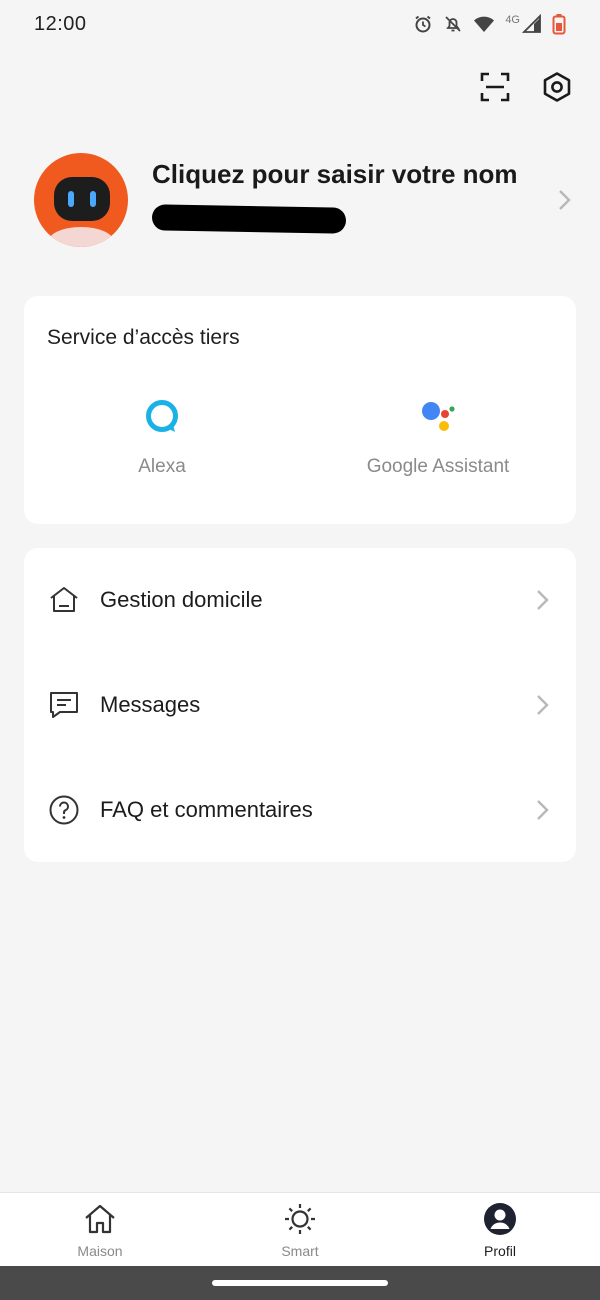 The image size is (600, 1300). Describe the element at coordinates (300, 1219) in the screenshot. I see `sun-icon` at that location.